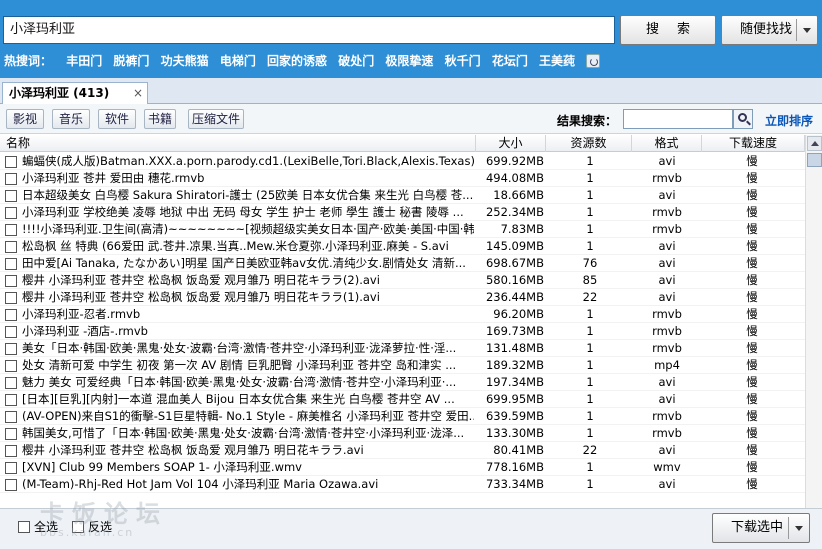  I want to click on hot-keyword: 电梯门, so click(238, 61).